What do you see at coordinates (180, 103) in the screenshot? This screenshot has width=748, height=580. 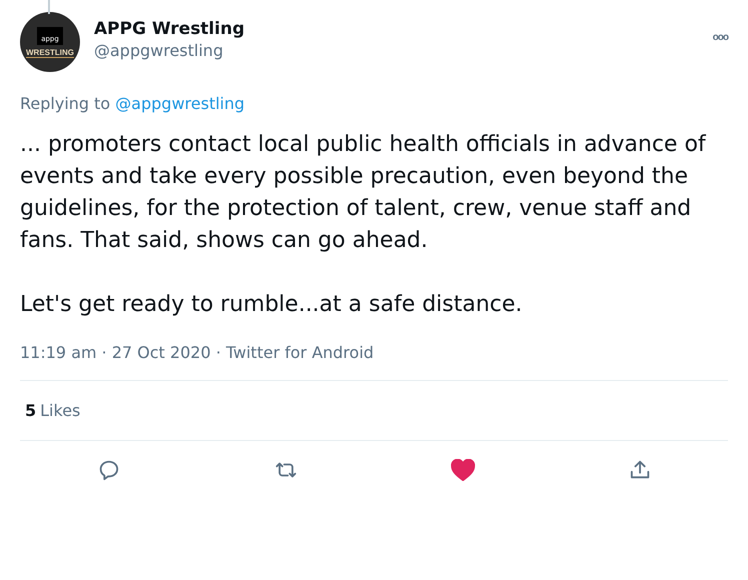 I see `mention-link: @appgwrestling` at bounding box center [180, 103].